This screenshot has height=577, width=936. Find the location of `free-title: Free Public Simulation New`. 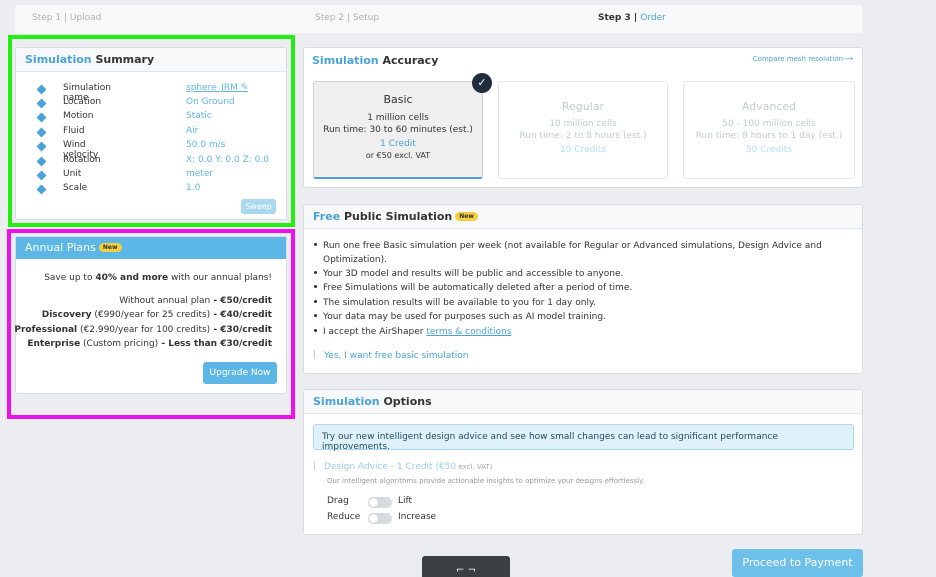

free-title: Free Public Simulation New is located at coordinates (583, 217).